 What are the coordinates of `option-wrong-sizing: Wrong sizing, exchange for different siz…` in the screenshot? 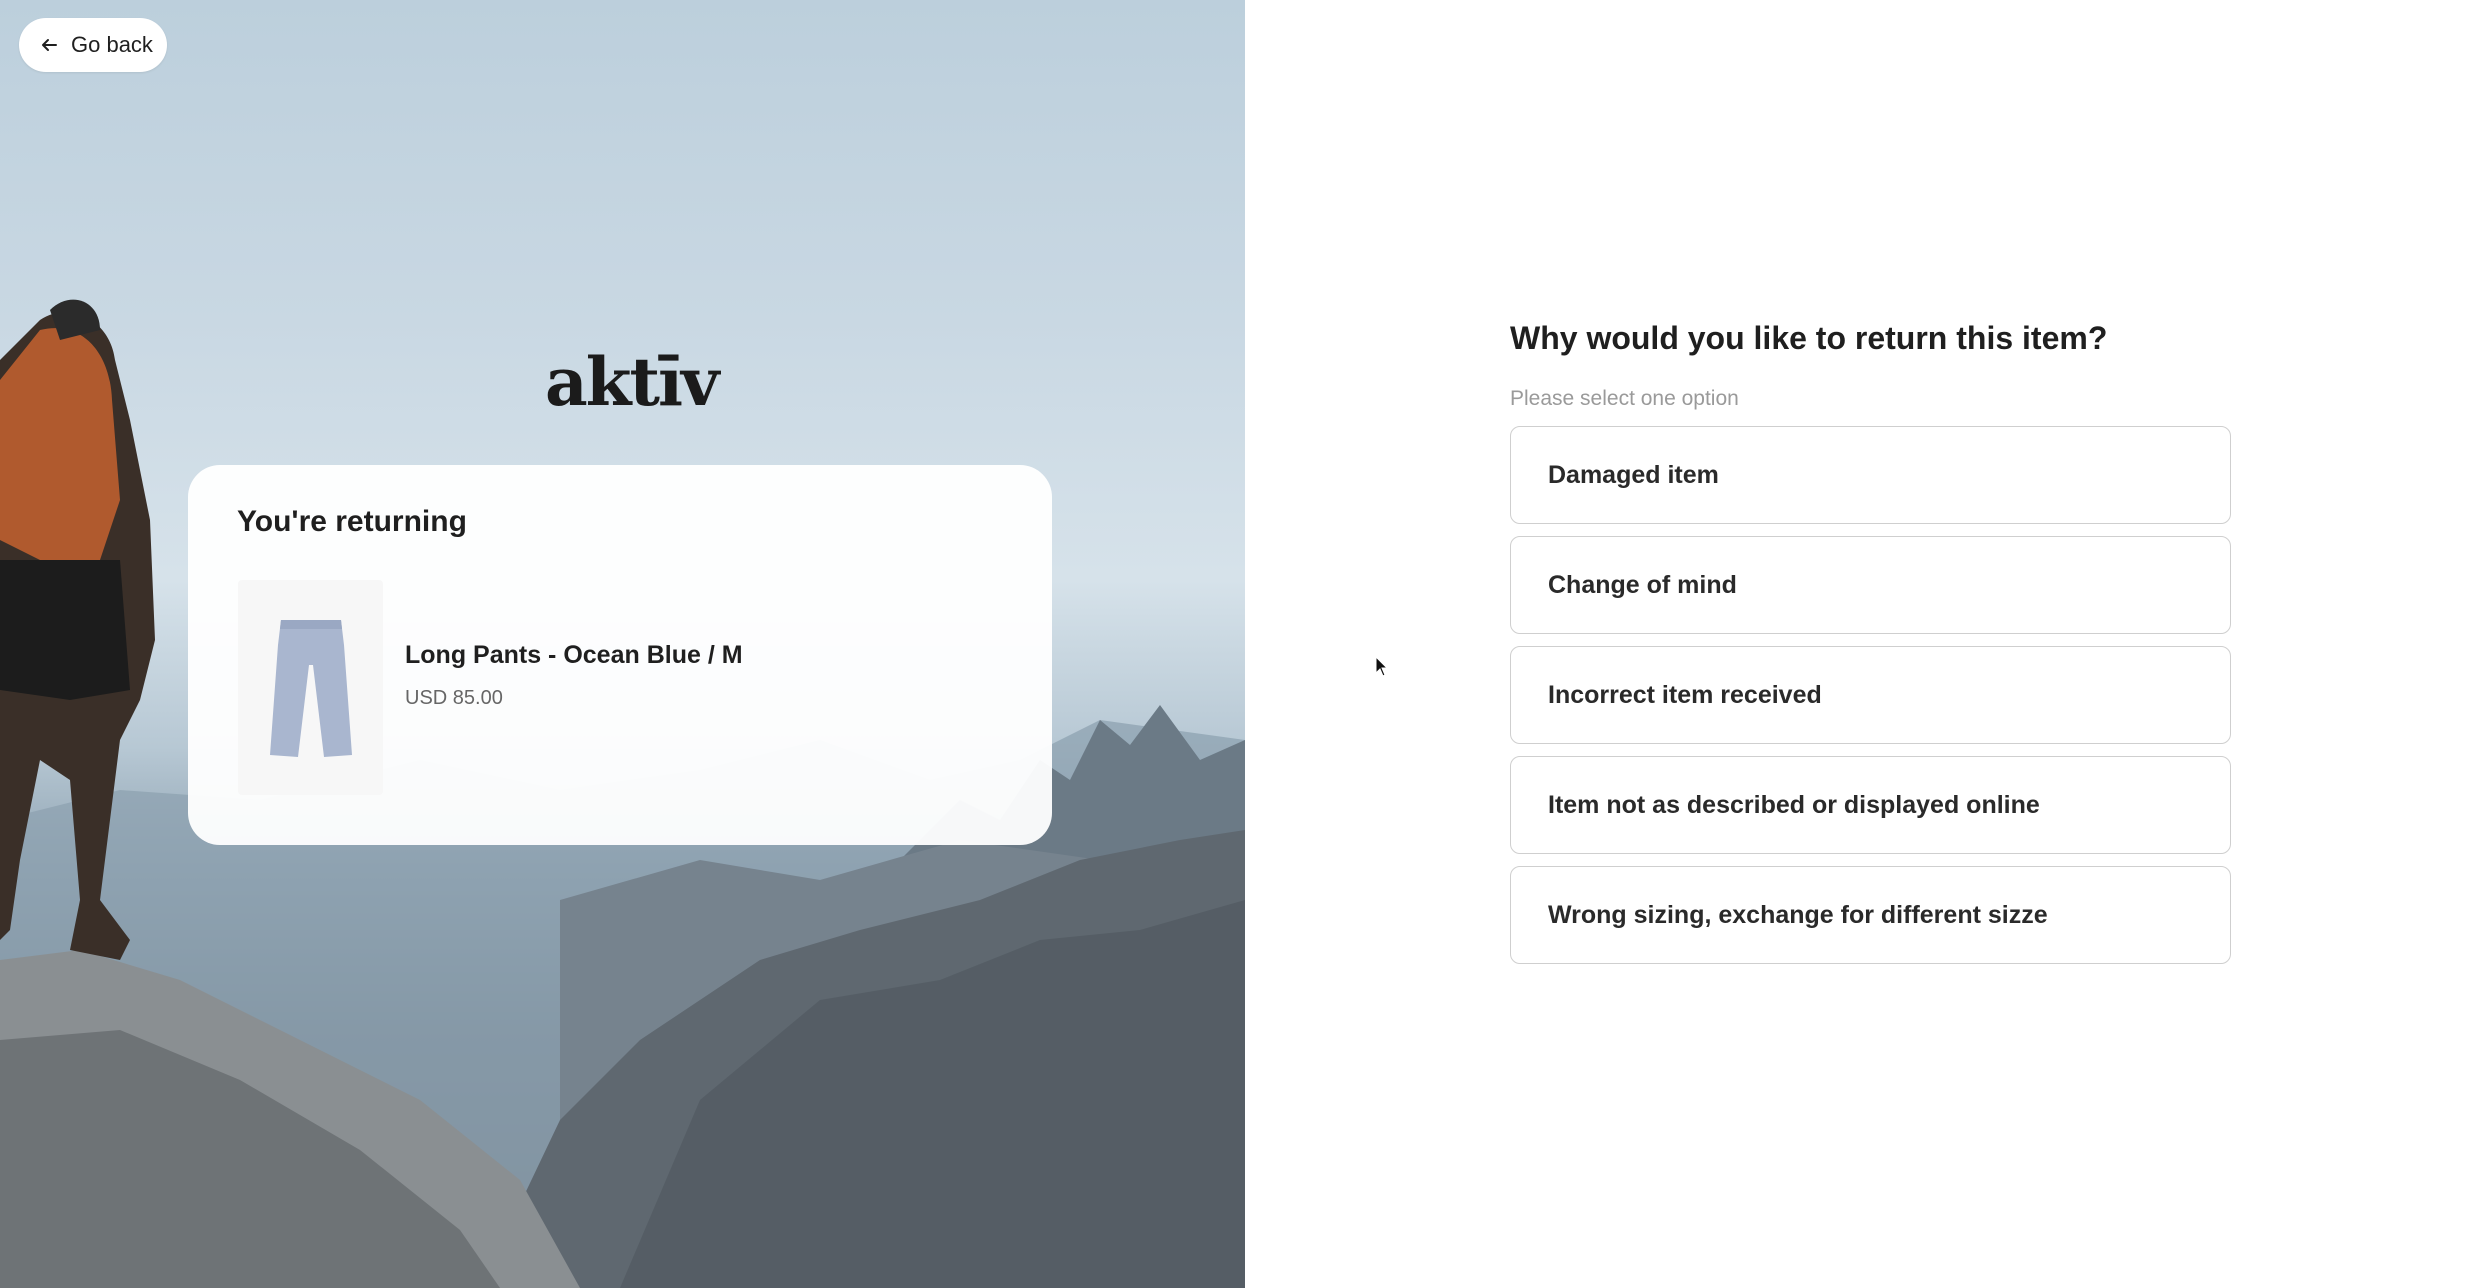 It's located at (1870, 915).